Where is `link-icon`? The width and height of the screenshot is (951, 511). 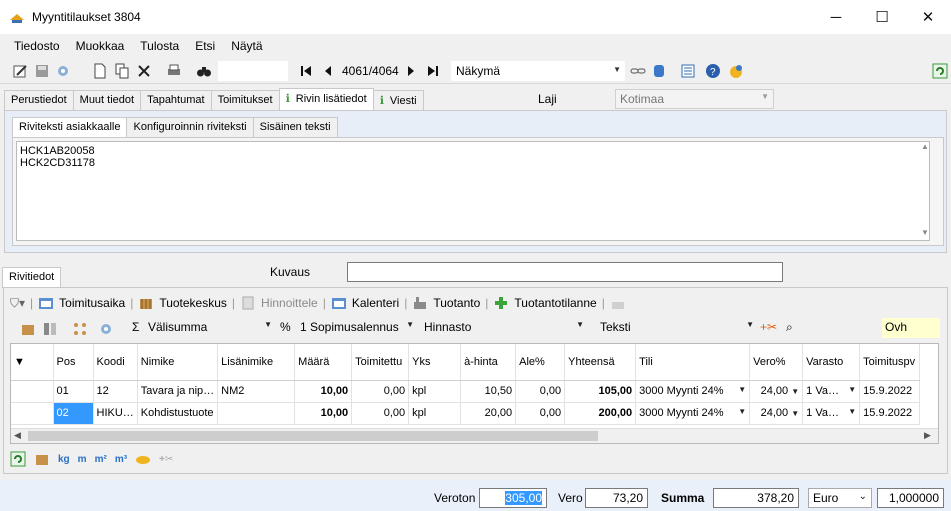 link-icon is located at coordinates (638, 71).